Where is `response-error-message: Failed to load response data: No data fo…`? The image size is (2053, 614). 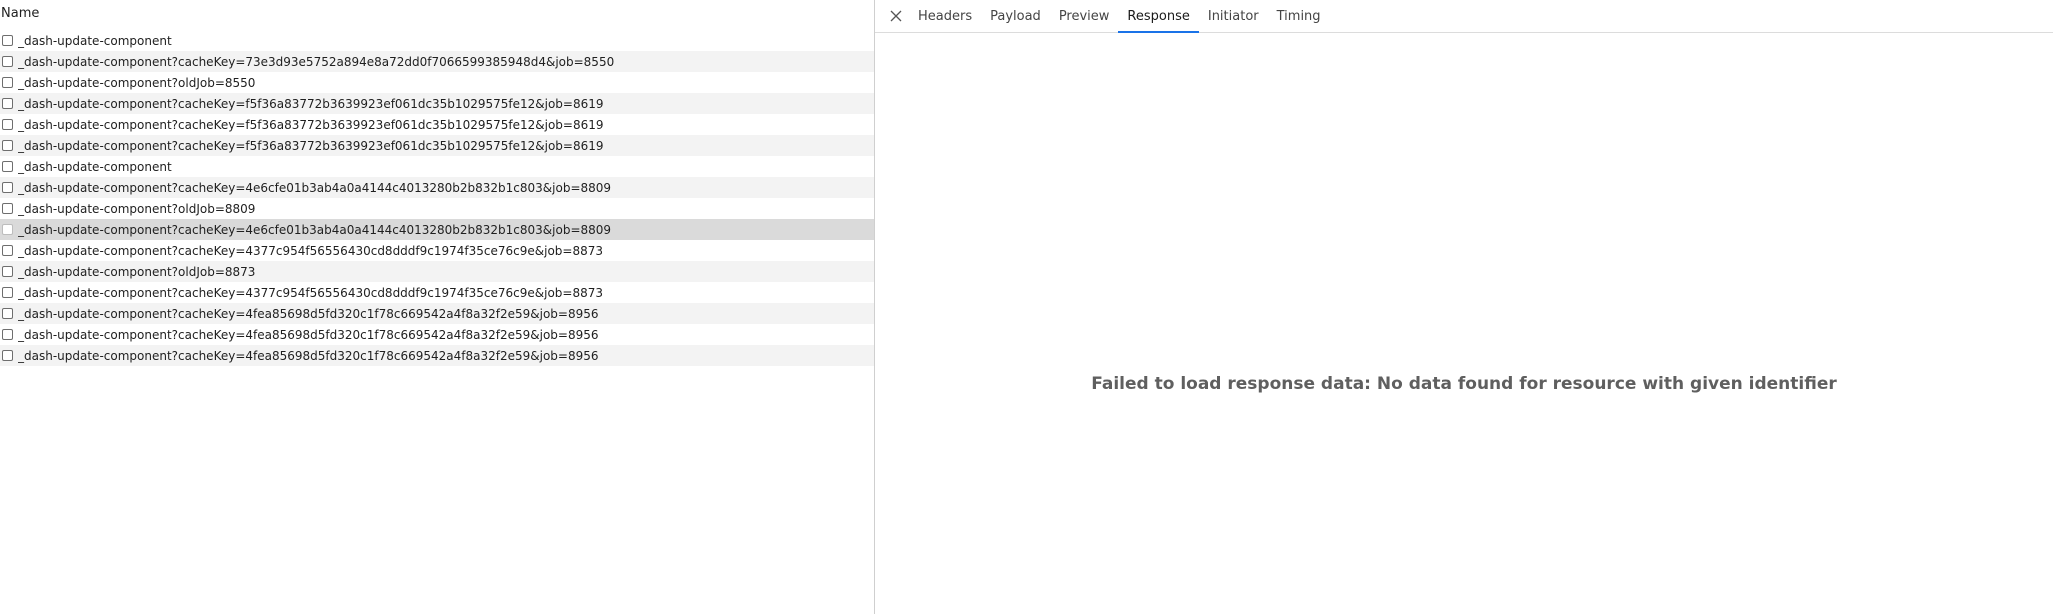 response-error-message: Failed to load response data: No data fo… is located at coordinates (1464, 384).